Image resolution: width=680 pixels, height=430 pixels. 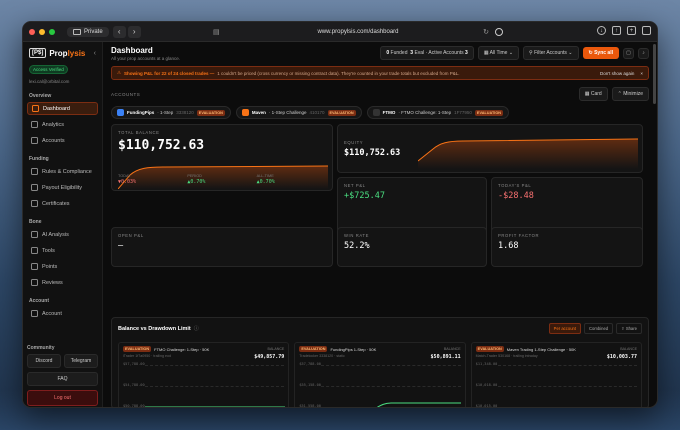 I want to click on section-account: Account, so click(x=39, y=301).